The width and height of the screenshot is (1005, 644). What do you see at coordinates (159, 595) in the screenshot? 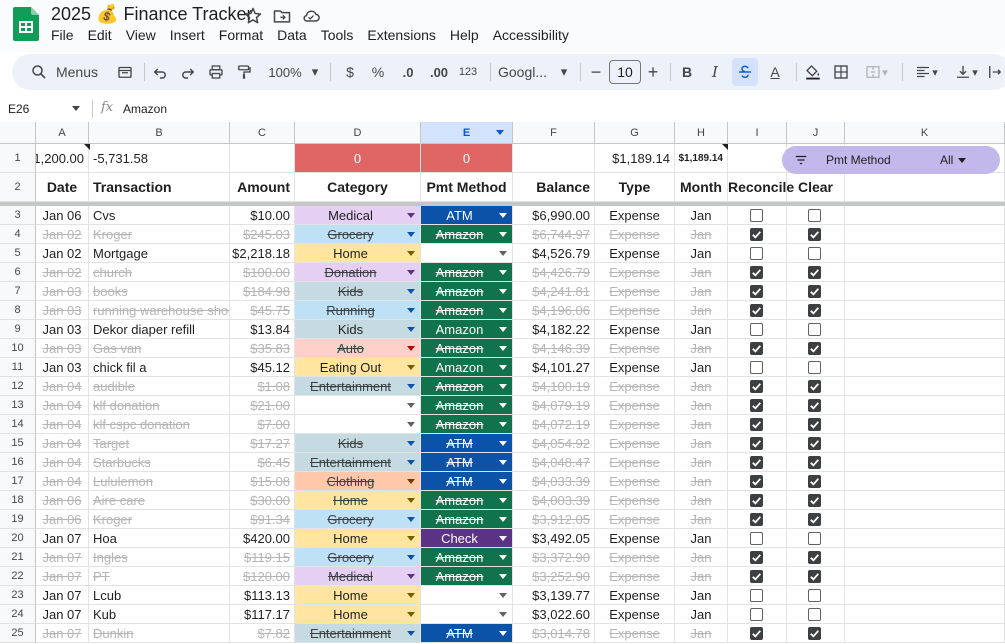
I see `transaction-cell: Lcub` at bounding box center [159, 595].